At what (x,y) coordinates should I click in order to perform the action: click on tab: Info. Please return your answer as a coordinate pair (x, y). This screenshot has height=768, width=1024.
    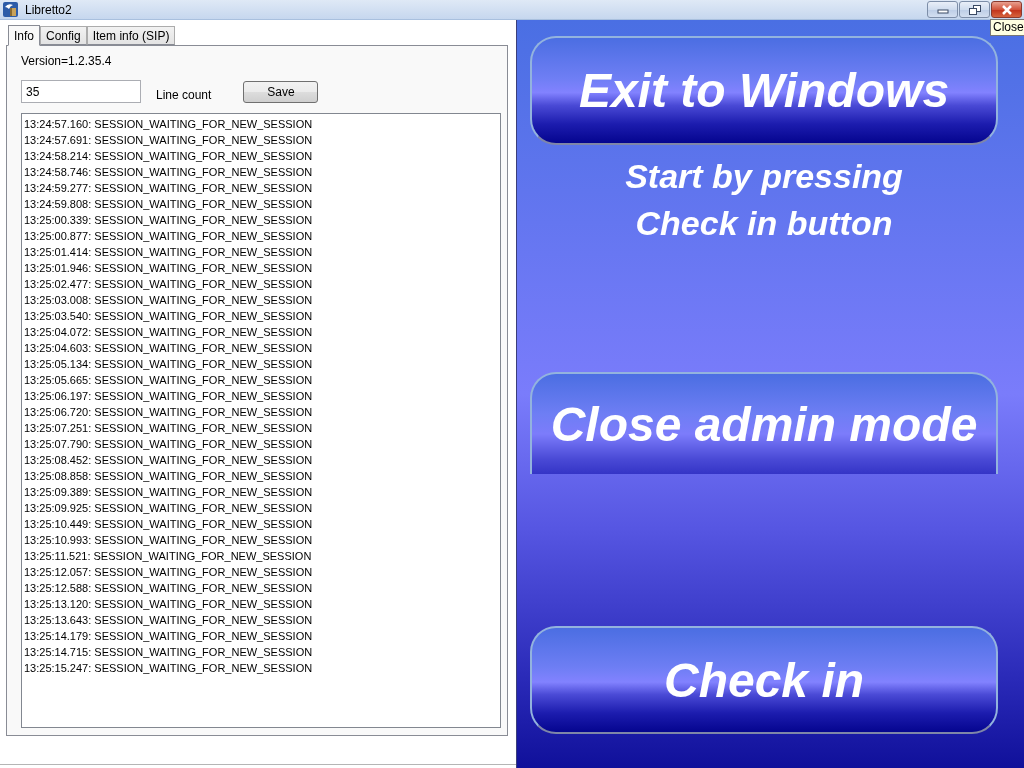
    Looking at the image, I should click on (24, 35).